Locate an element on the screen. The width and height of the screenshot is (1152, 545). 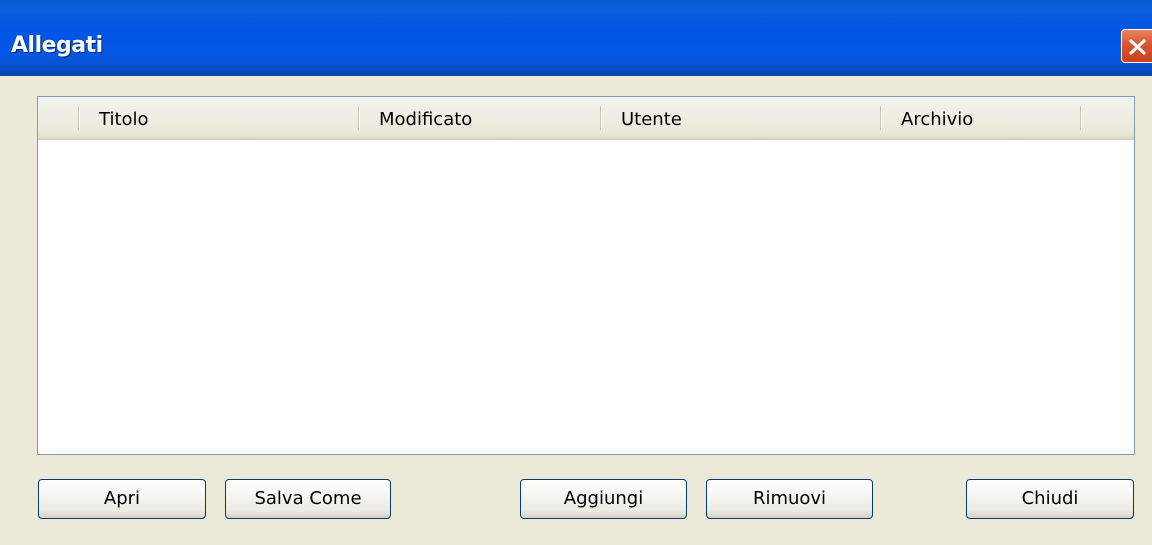
title-bar: Allegati is located at coordinates (576, 38).